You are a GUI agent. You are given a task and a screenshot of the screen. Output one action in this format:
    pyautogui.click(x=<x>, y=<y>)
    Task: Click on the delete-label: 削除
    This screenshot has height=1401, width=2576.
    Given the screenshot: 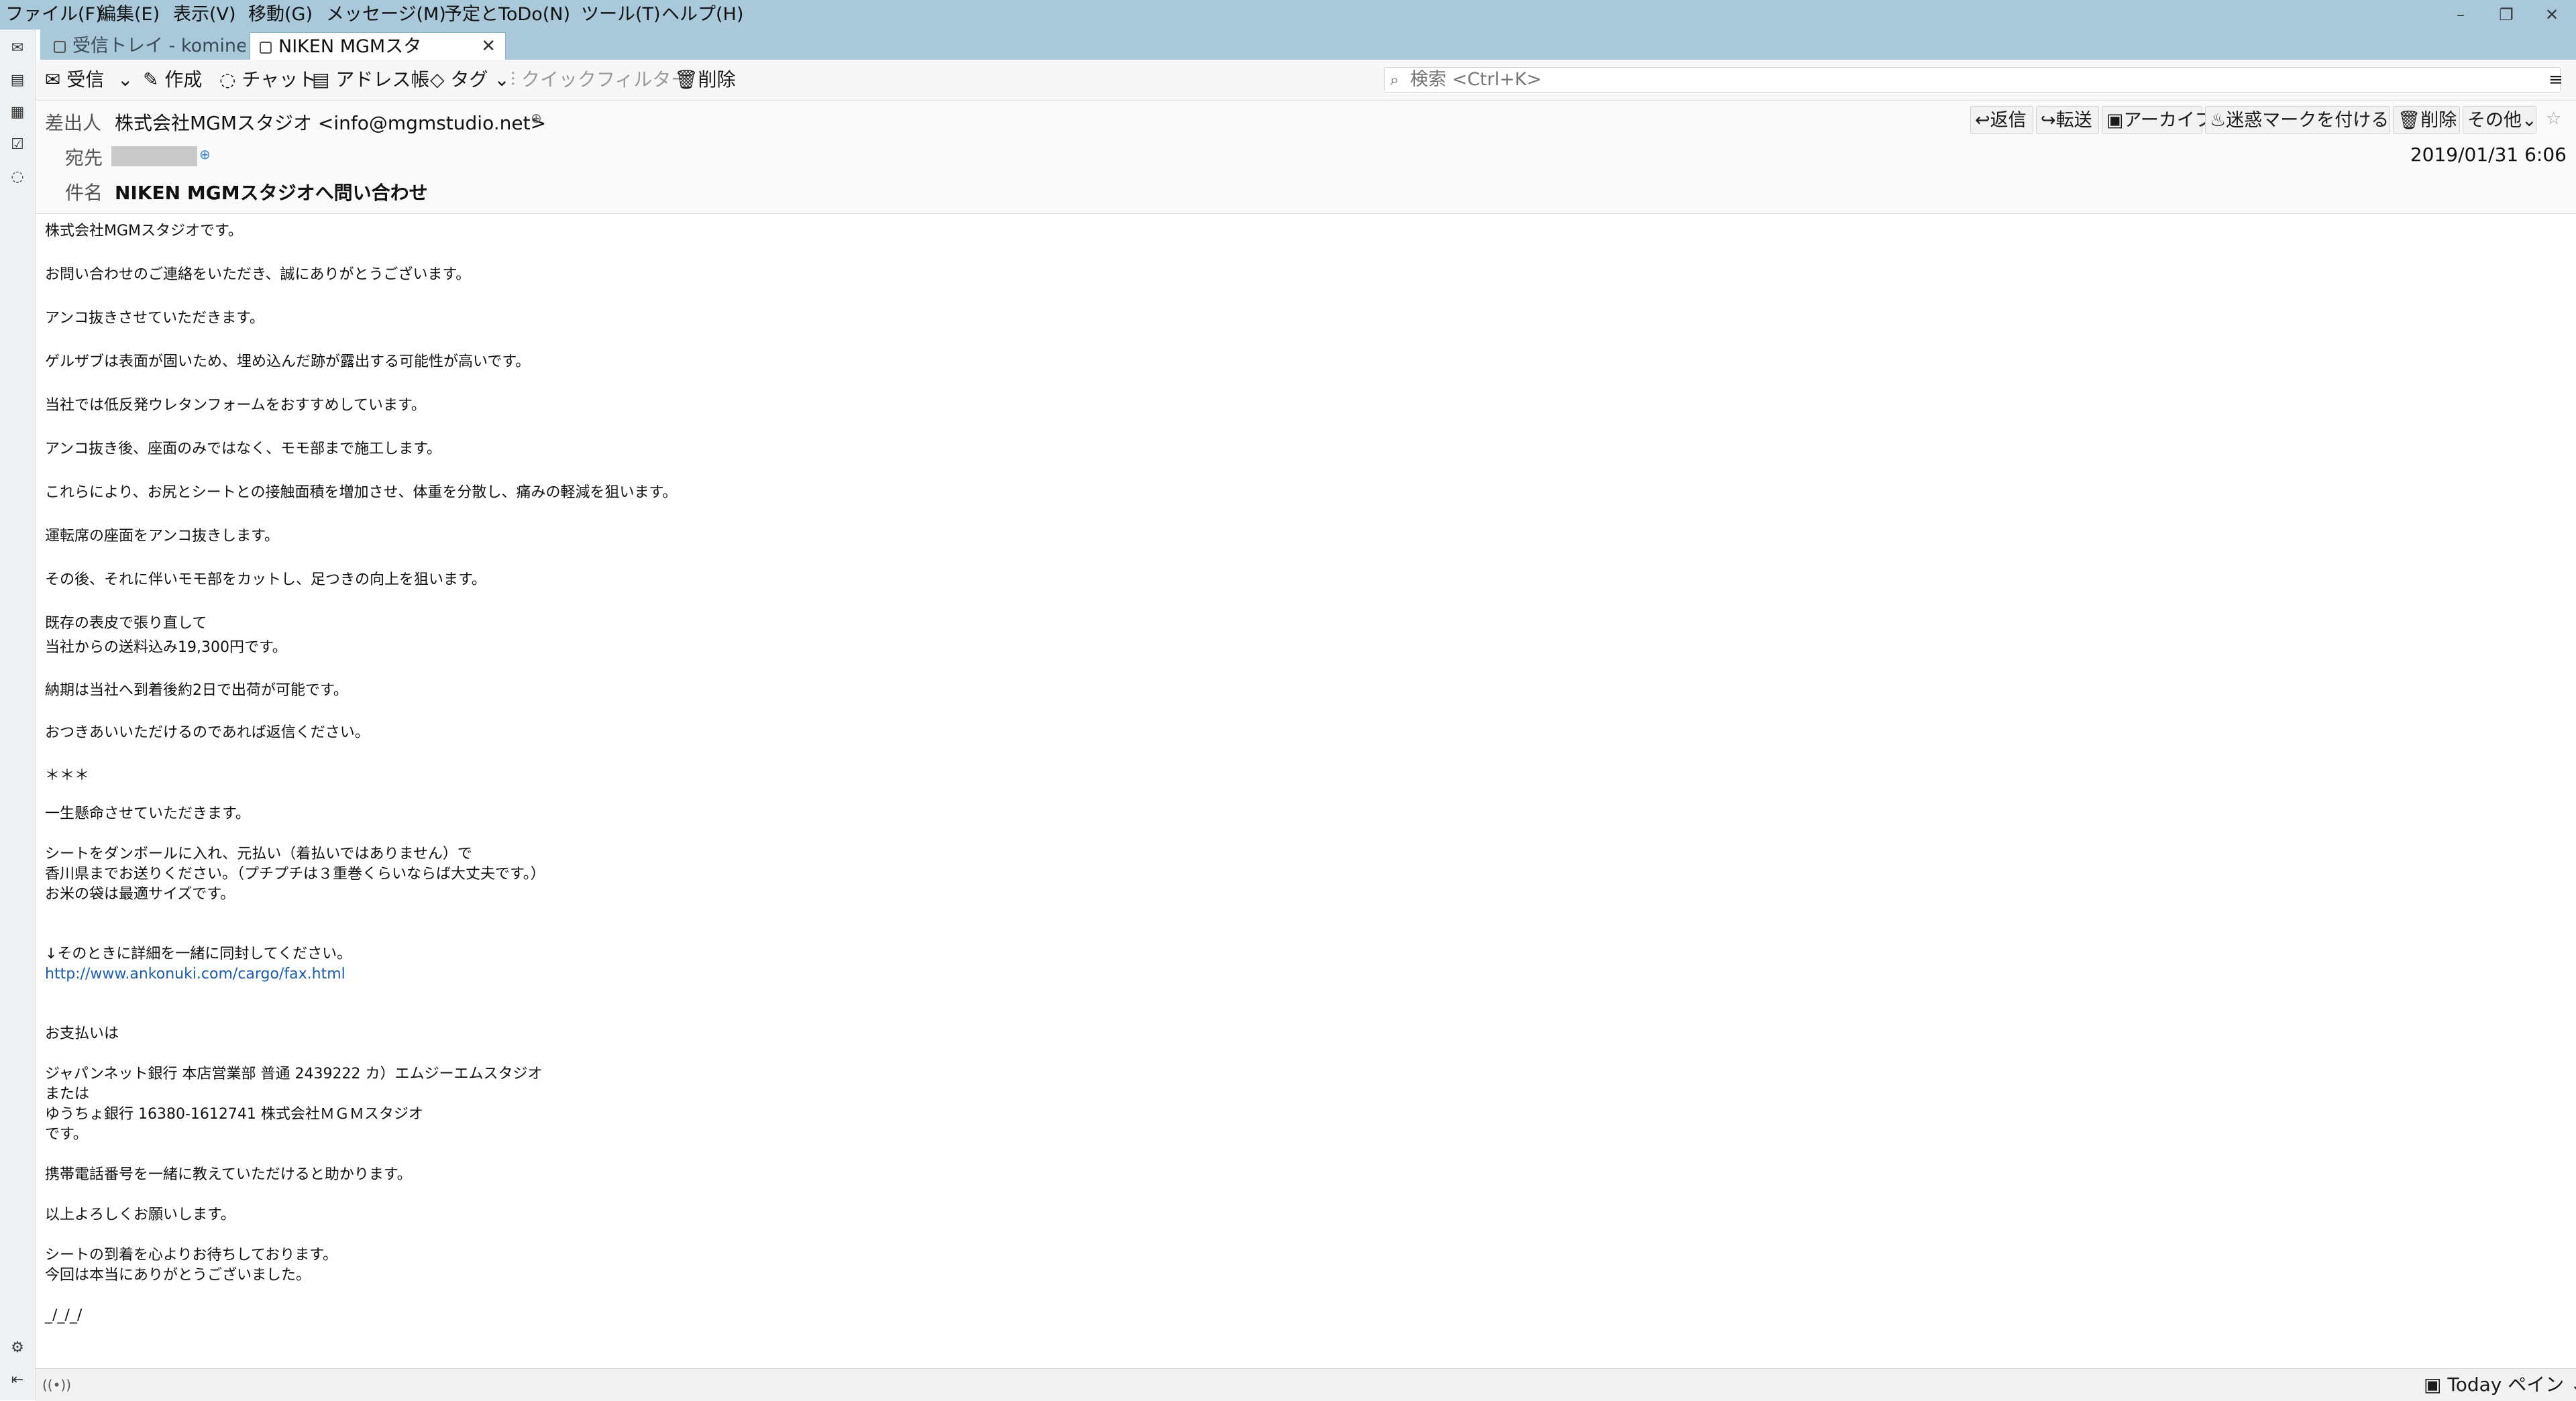 What is the action you would take?
    pyautogui.click(x=717, y=79)
    